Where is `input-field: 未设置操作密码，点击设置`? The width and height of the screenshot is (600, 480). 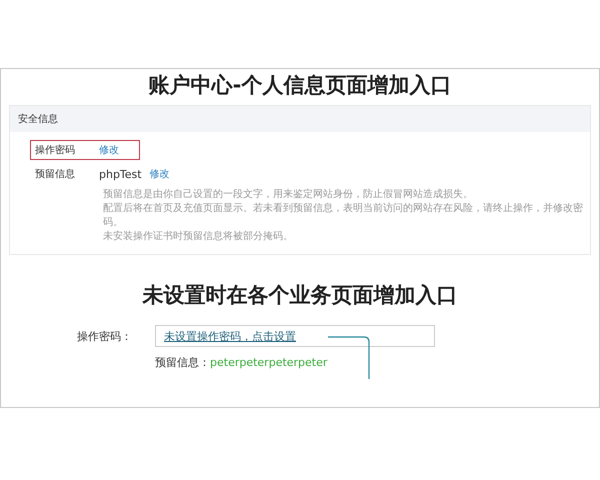 input-field: 未设置操作密码，点击设置 is located at coordinates (295, 336).